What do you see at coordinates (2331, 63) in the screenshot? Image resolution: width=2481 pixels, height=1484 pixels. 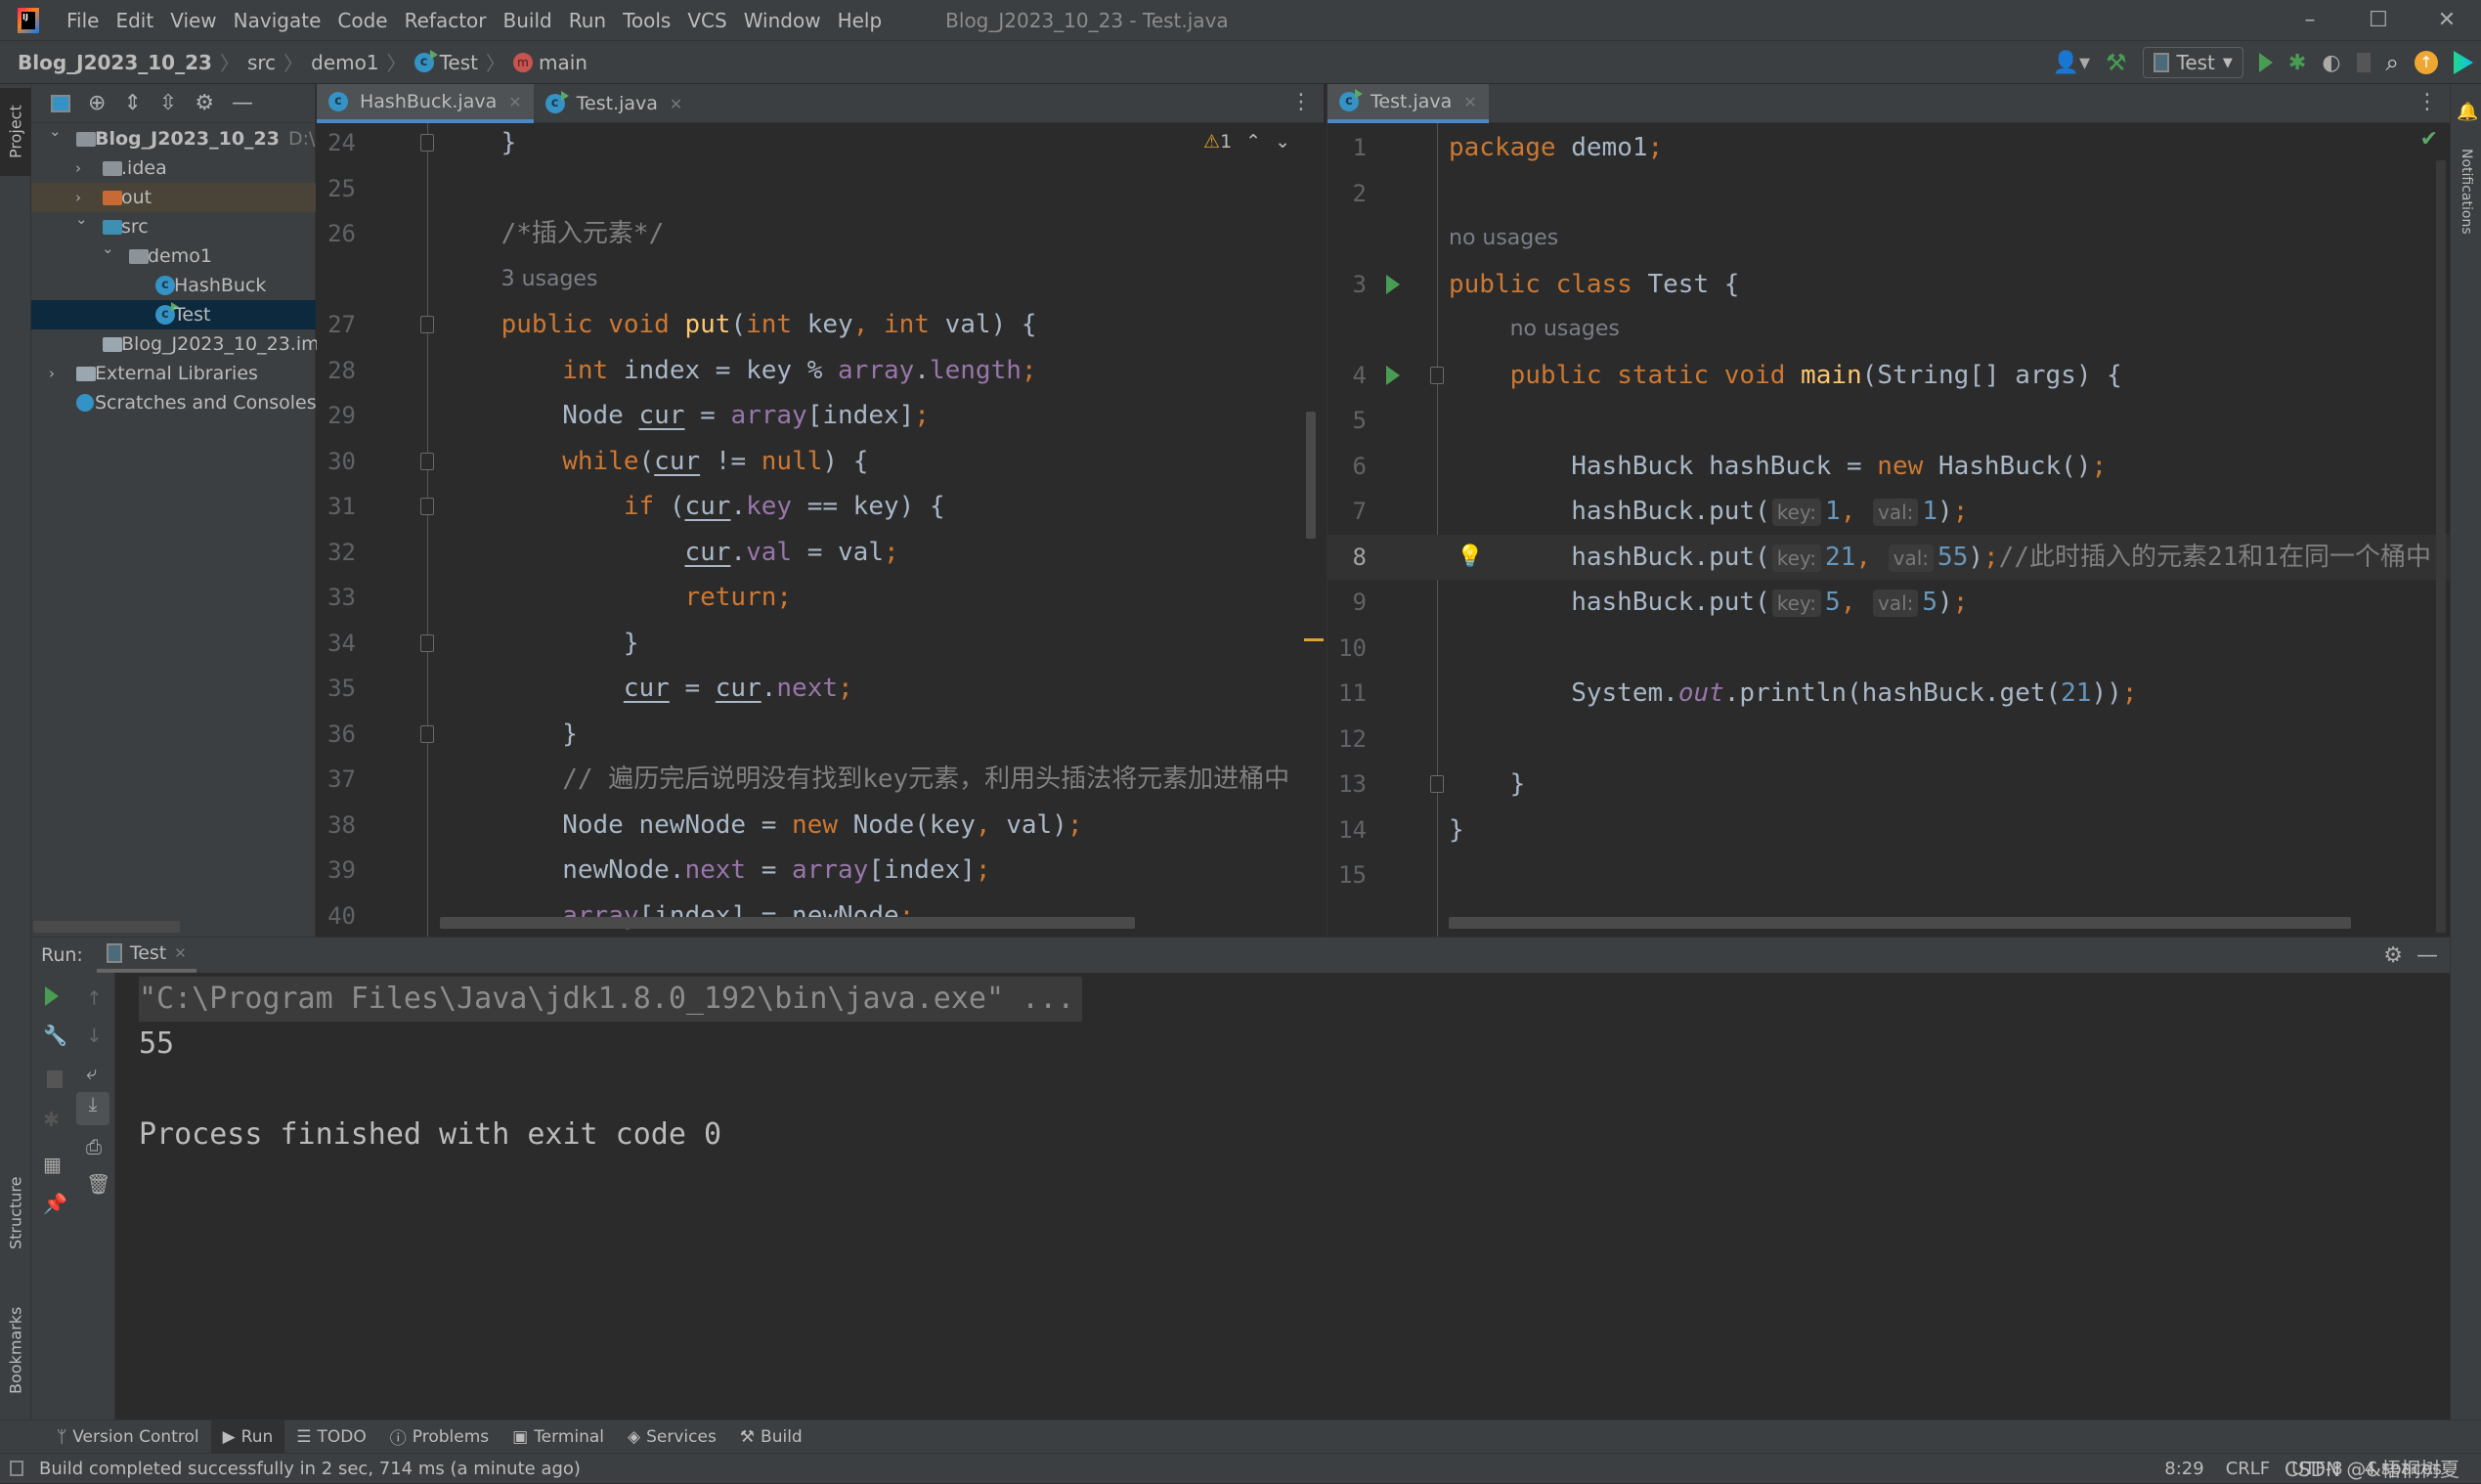 I see `coverage-icon: ◐` at bounding box center [2331, 63].